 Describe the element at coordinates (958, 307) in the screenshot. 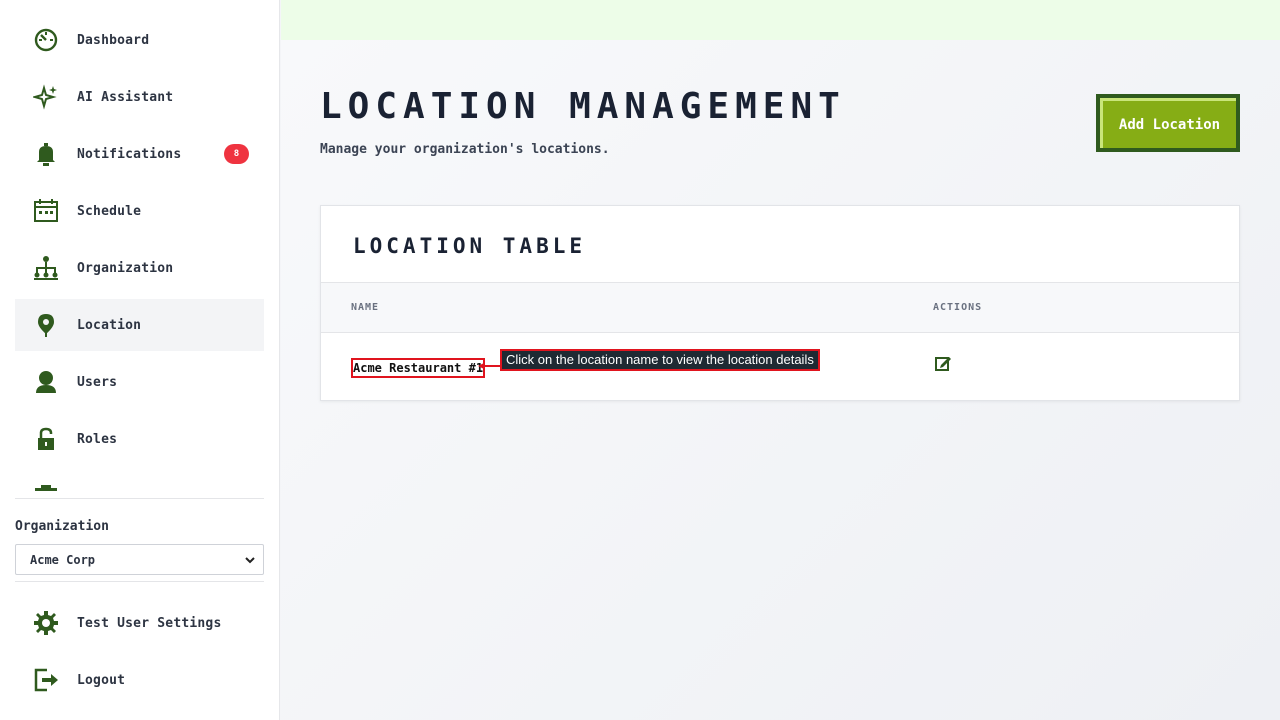

I see `column-header-actions: ACTIONS` at that location.